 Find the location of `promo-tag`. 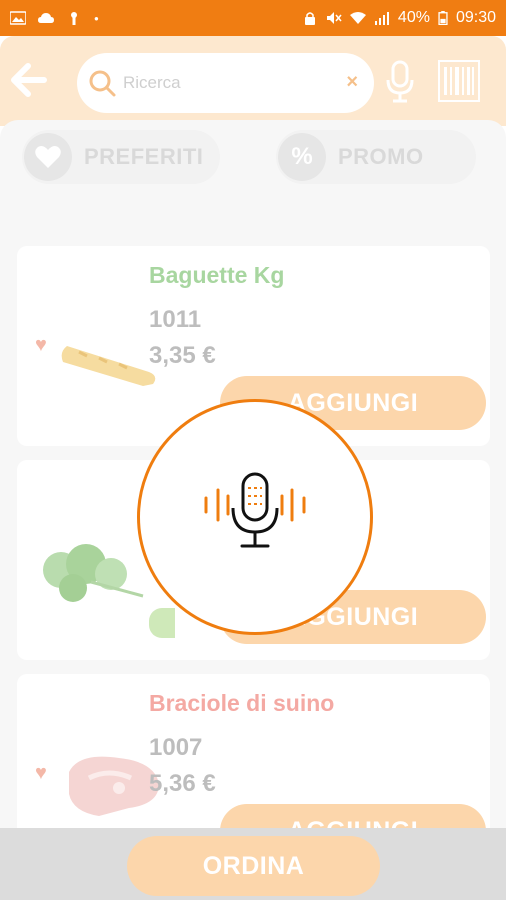

promo-tag is located at coordinates (162, 623).